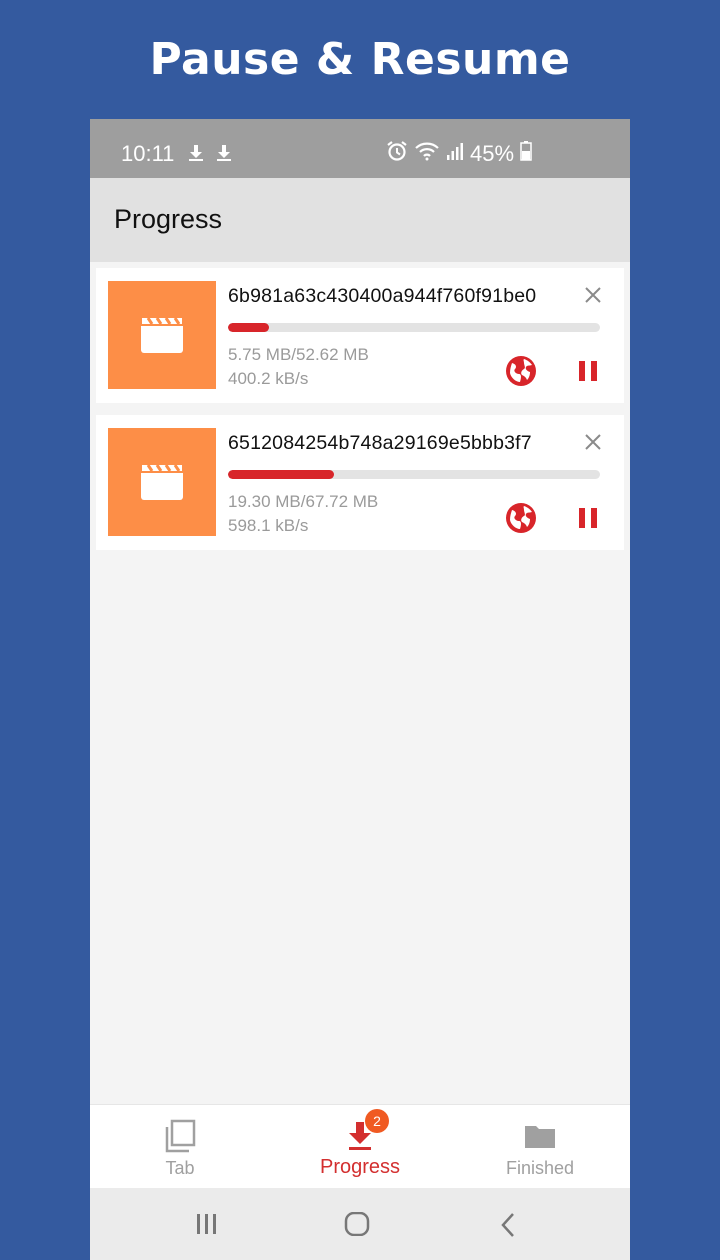  Describe the element at coordinates (360, 59) in the screenshot. I see `banner-title: Pause & Resume` at that location.